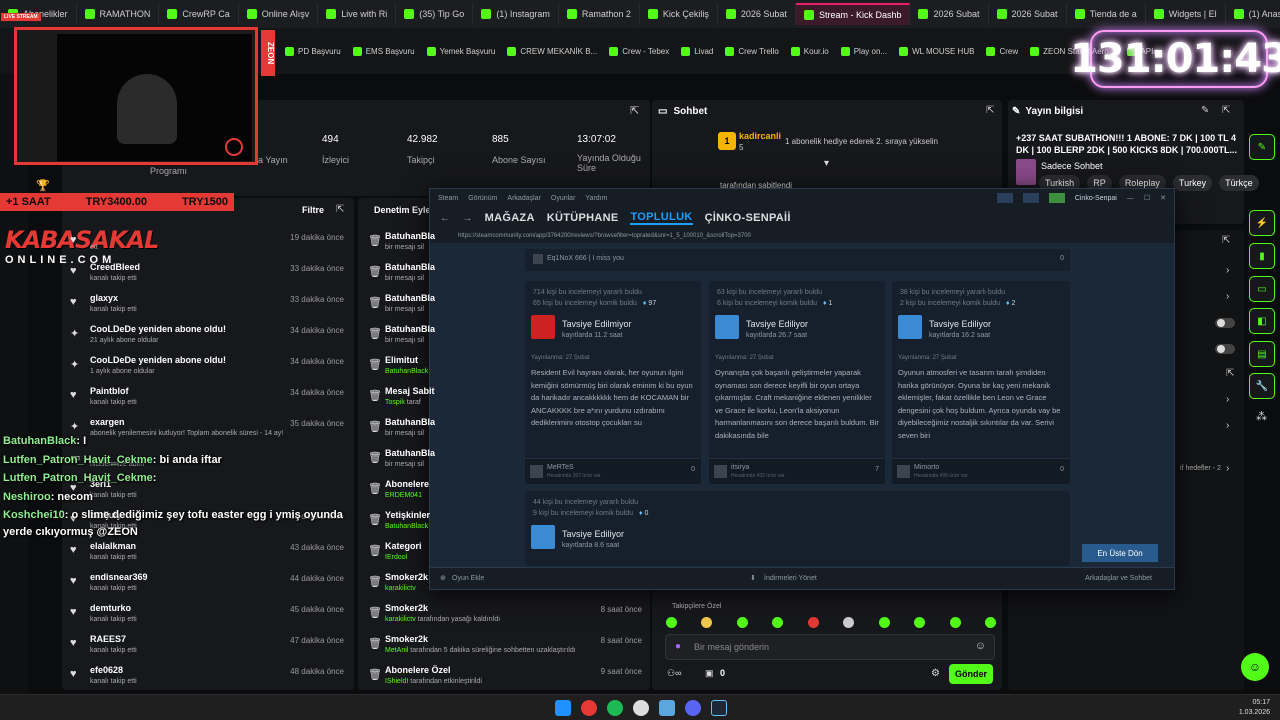 The width and height of the screenshot is (1280, 720). Describe the element at coordinates (1262, 256) in the screenshot. I see `clip-button: ▮` at that location.